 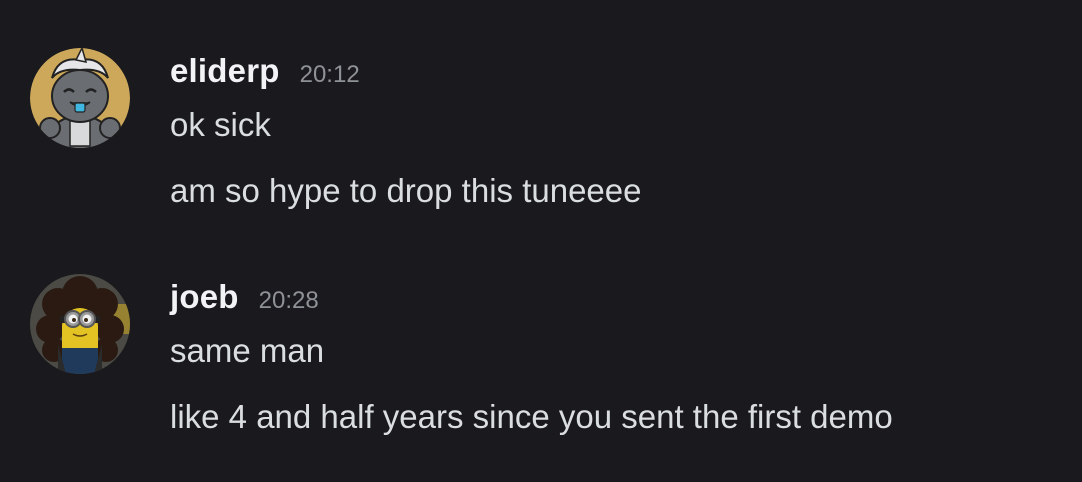 I want to click on timestamp: 20:12, so click(x=330, y=75).